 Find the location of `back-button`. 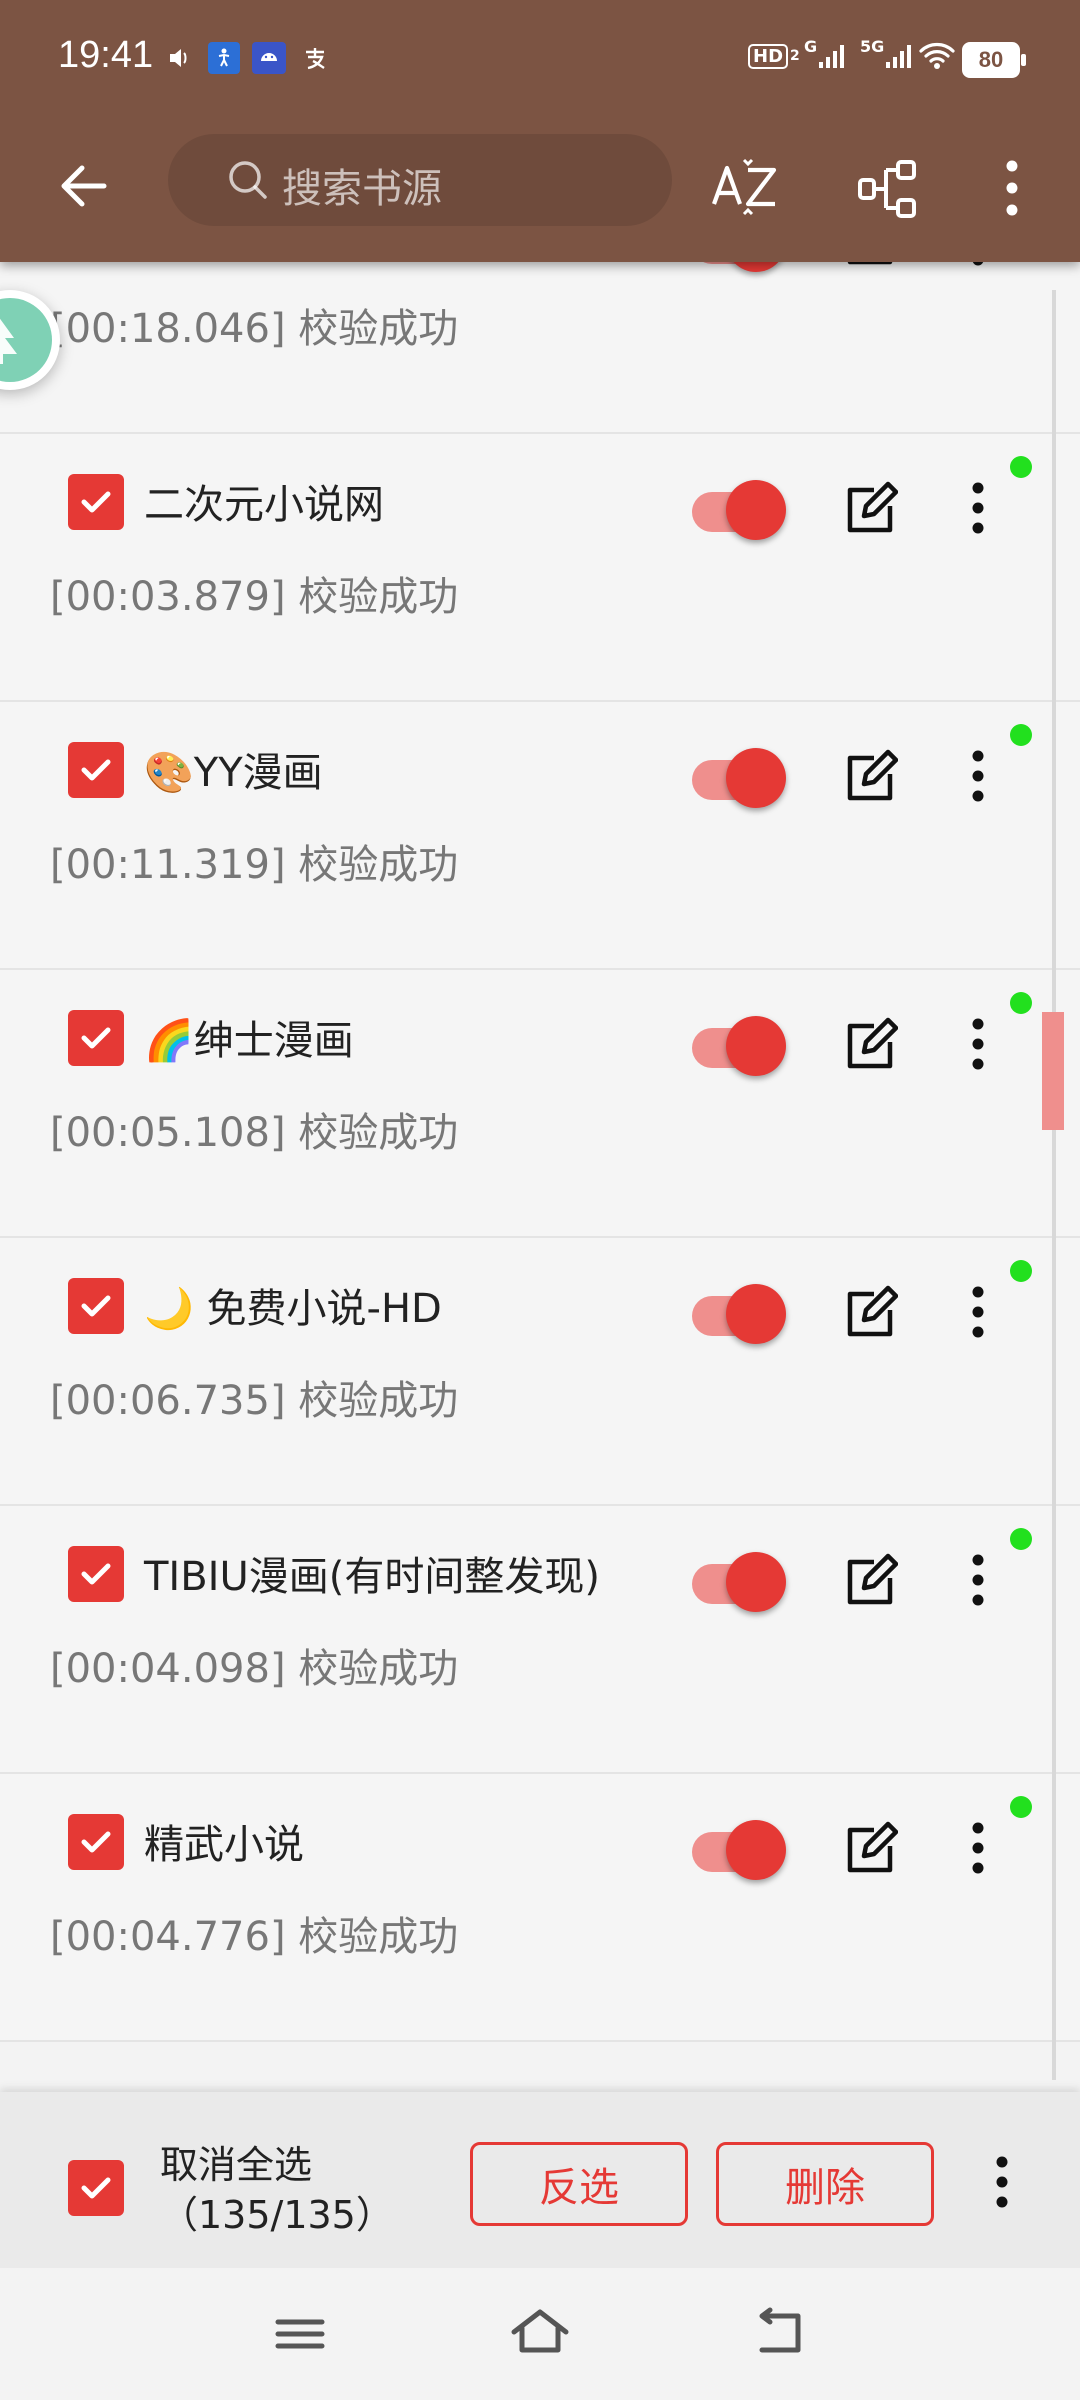

back-button is located at coordinates (84, 186).